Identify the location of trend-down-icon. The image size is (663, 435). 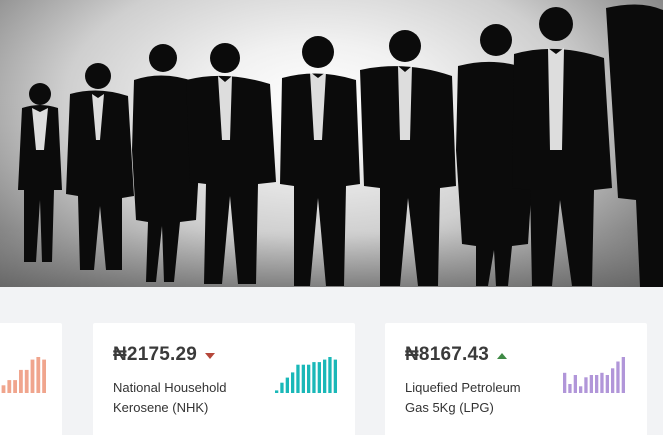
(210, 355).